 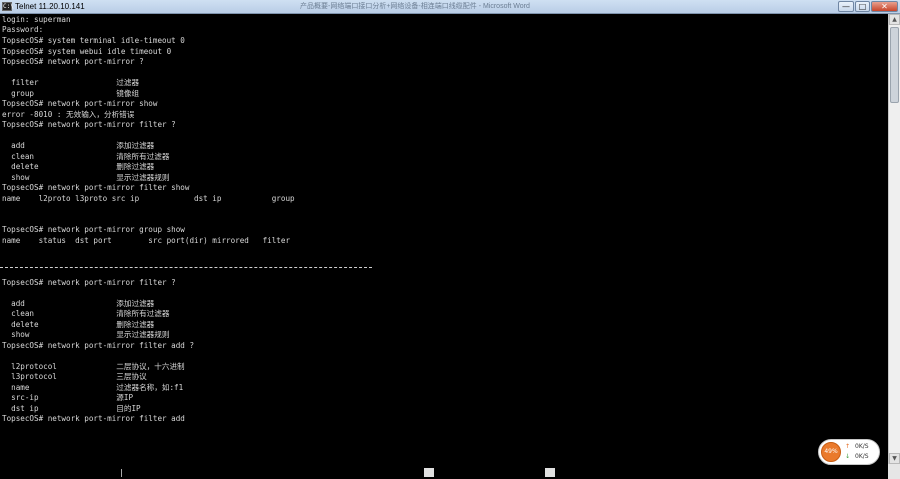 What do you see at coordinates (93, 387) in the screenshot?
I see `terminal-line: name 过滤器名称，如:f1` at bounding box center [93, 387].